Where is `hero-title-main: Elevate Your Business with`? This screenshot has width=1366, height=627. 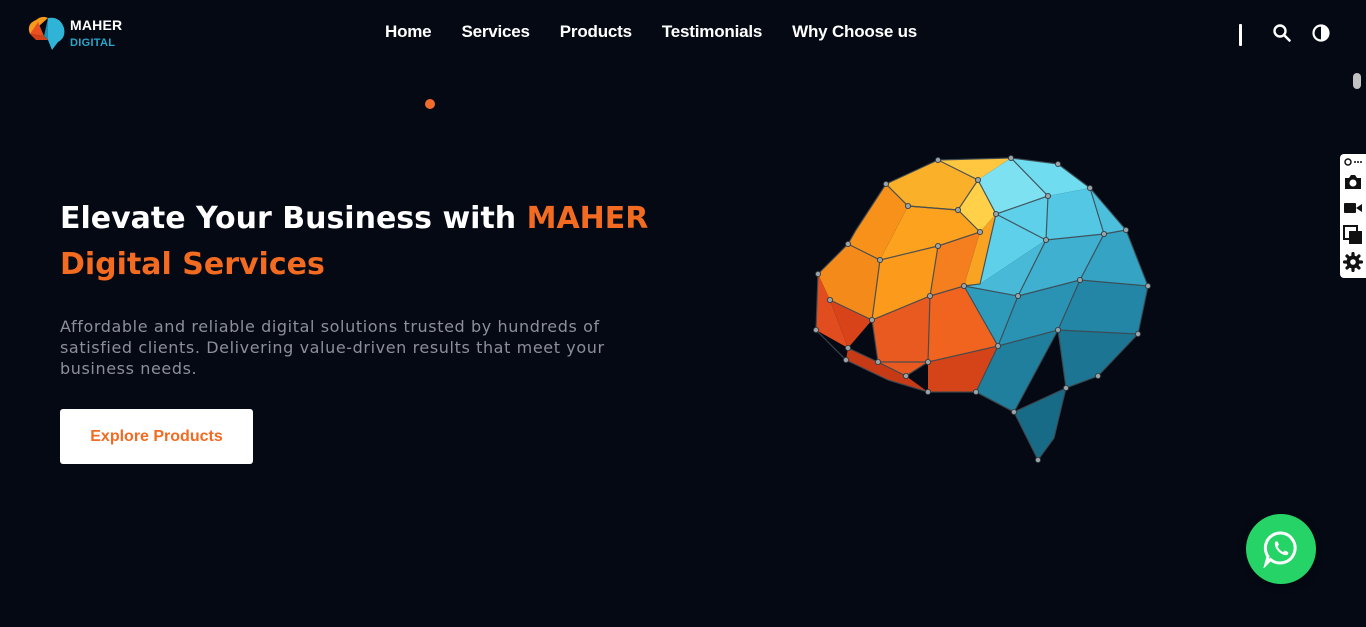 hero-title-main: Elevate Your Business with is located at coordinates (293, 218).